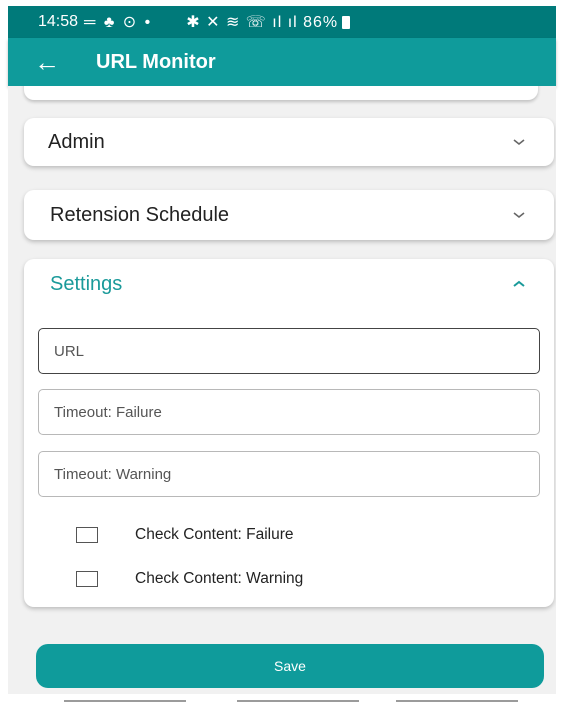  I want to click on check-content-warning-row: Check Content: Warning, so click(189, 579).